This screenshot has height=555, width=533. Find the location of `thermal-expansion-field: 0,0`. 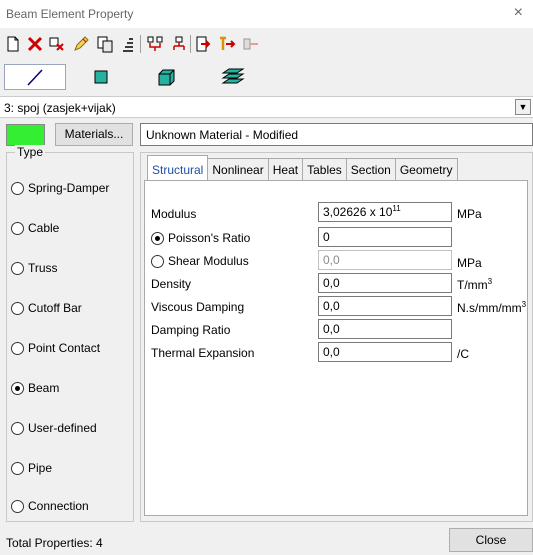

thermal-expansion-field: 0,0 is located at coordinates (385, 352).